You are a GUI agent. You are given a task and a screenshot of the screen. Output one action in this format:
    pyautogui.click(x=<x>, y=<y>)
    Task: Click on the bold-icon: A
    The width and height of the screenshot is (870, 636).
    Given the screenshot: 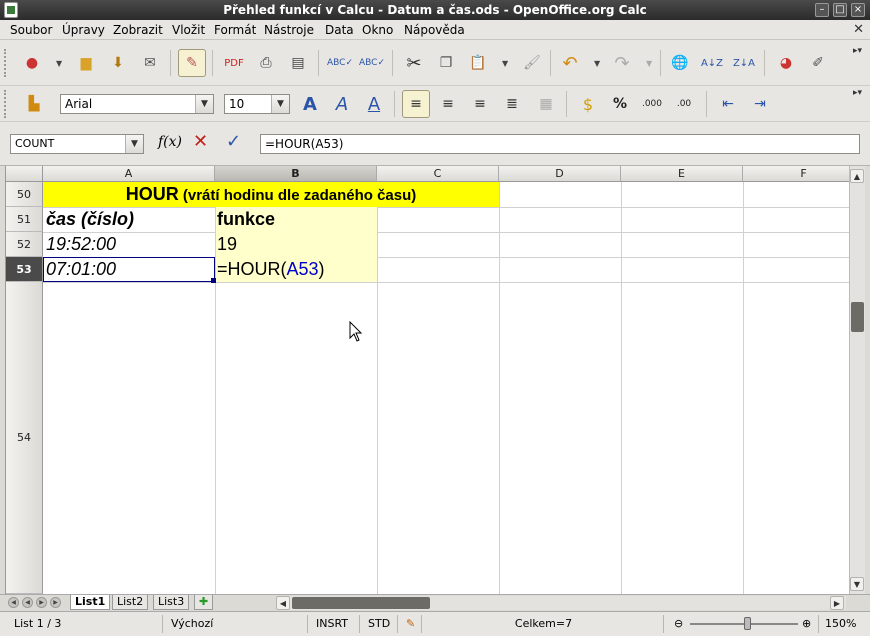 What is the action you would take?
    pyautogui.click(x=310, y=104)
    